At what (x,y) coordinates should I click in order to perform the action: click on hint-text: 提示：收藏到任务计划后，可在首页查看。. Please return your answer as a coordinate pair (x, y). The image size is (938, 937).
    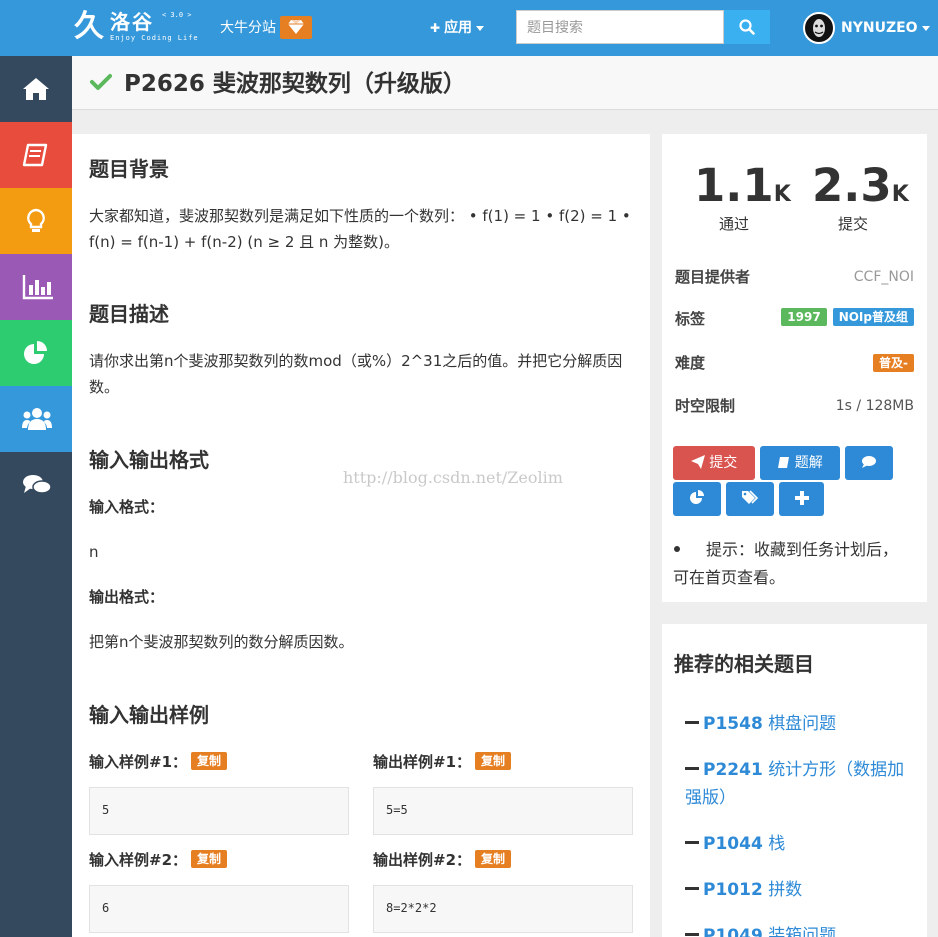
    Looking at the image, I should click on (786, 563).